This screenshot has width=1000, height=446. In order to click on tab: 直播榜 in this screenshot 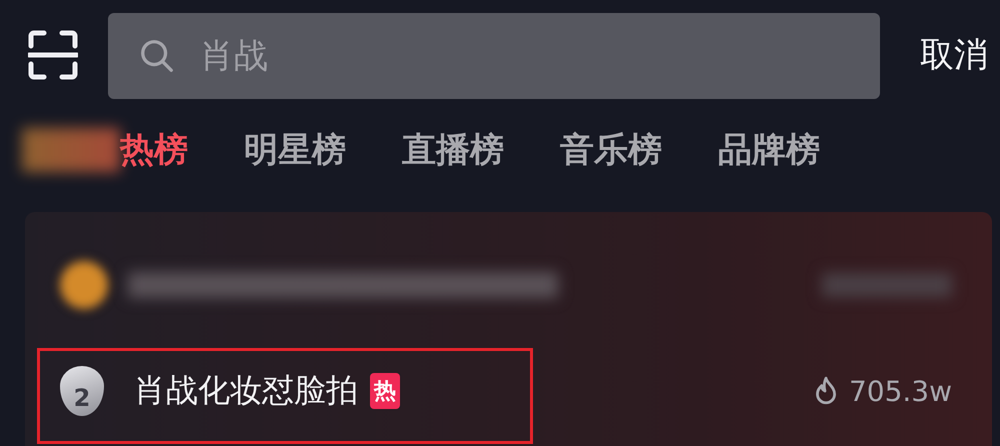, I will do `click(453, 150)`.